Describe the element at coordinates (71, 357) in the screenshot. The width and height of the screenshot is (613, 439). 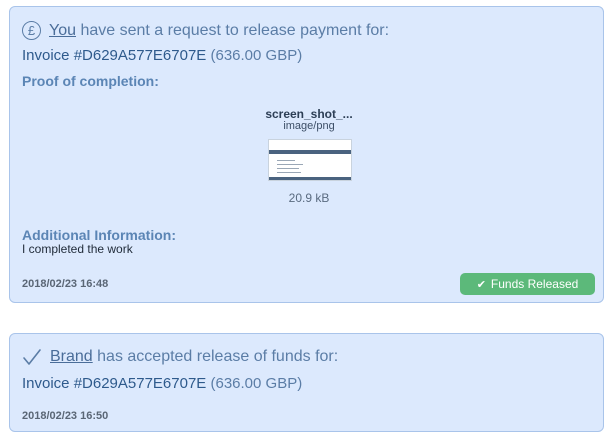
I see `brand-link: Brand` at that location.